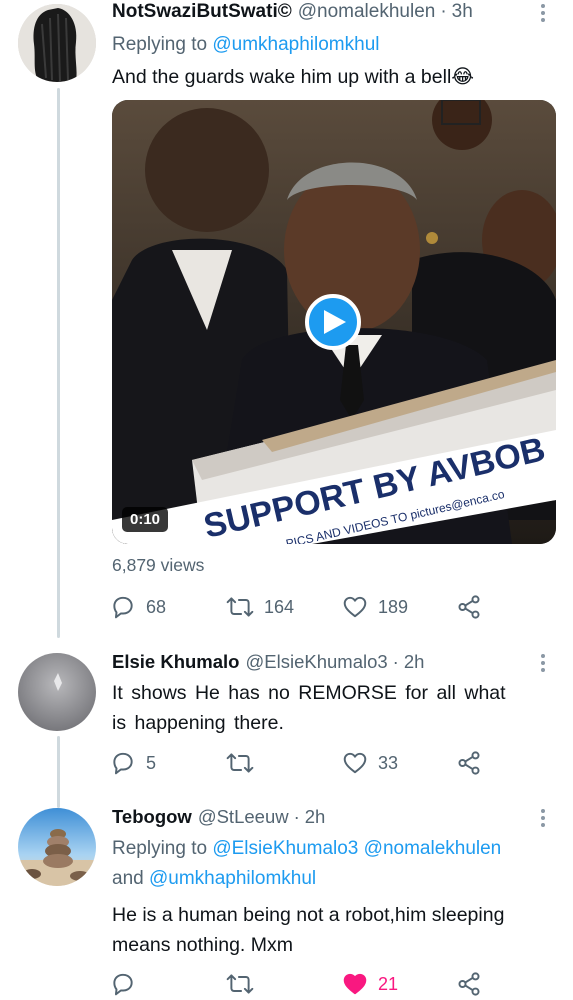  What do you see at coordinates (367, 12) in the screenshot?
I see `user-handle: @nomalekhulen` at bounding box center [367, 12].